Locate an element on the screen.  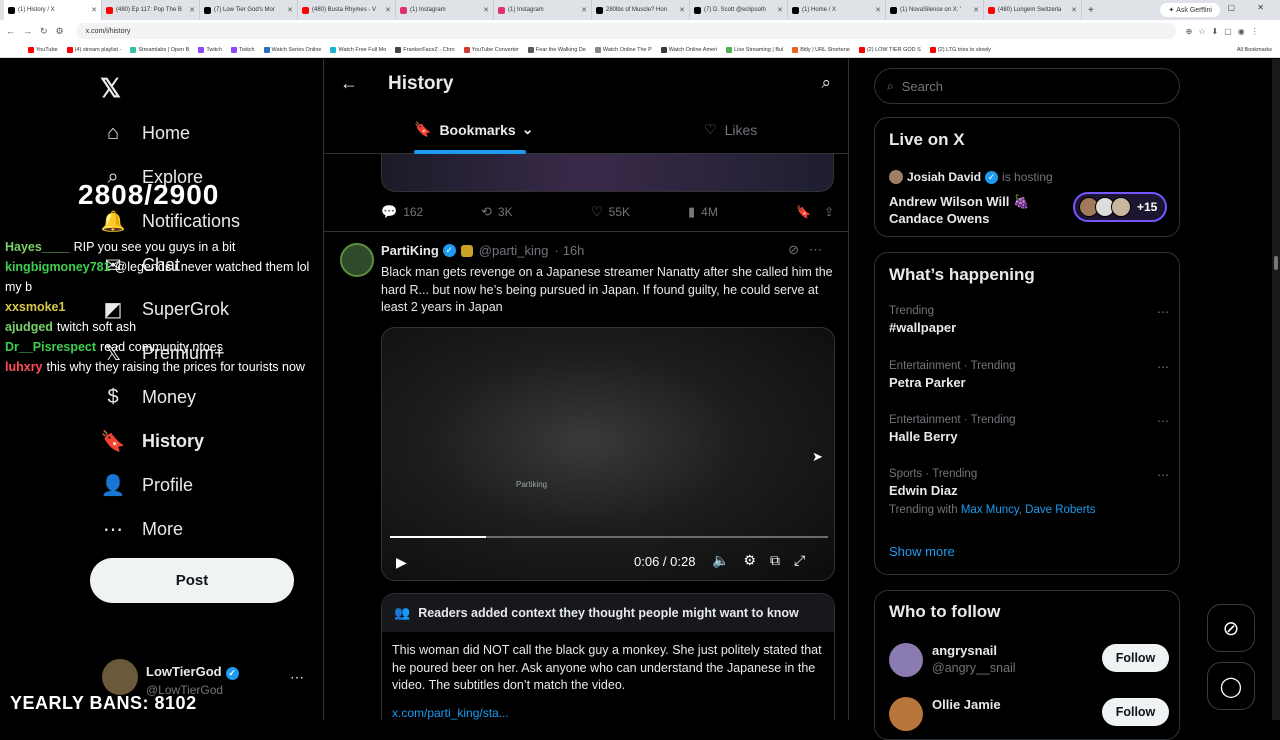
volume-icon: 🔈 is located at coordinates (727, 560).